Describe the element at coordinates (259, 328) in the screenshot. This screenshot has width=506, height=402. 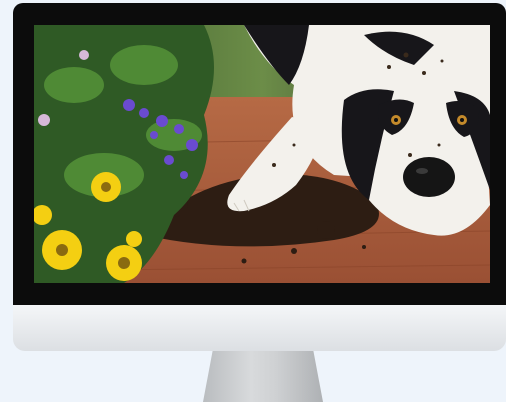
I see `monitor-chin` at that location.